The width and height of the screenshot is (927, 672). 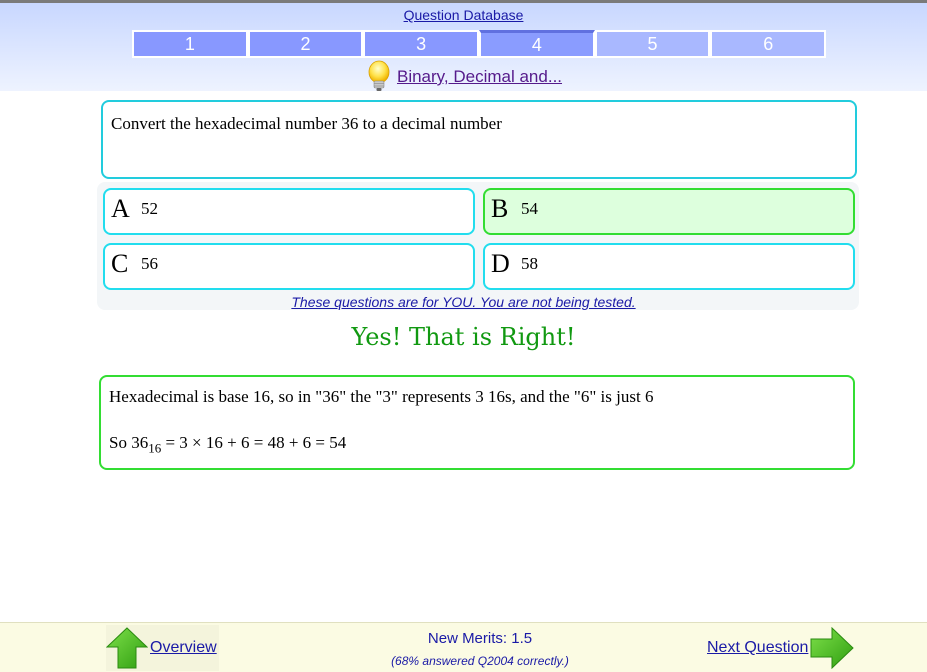 What do you see at coordinates (149, 208) in the screenshot?
I see `answer-value: 52` at bounding box center [149, 208].